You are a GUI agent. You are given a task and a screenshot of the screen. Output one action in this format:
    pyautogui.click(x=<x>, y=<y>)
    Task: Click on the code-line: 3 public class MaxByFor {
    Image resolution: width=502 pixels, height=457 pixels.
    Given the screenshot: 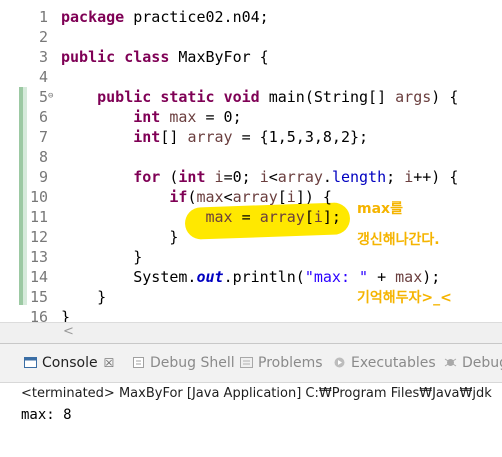 What is the action you would take?
    pyautogui.click(x=251, y=57)
    